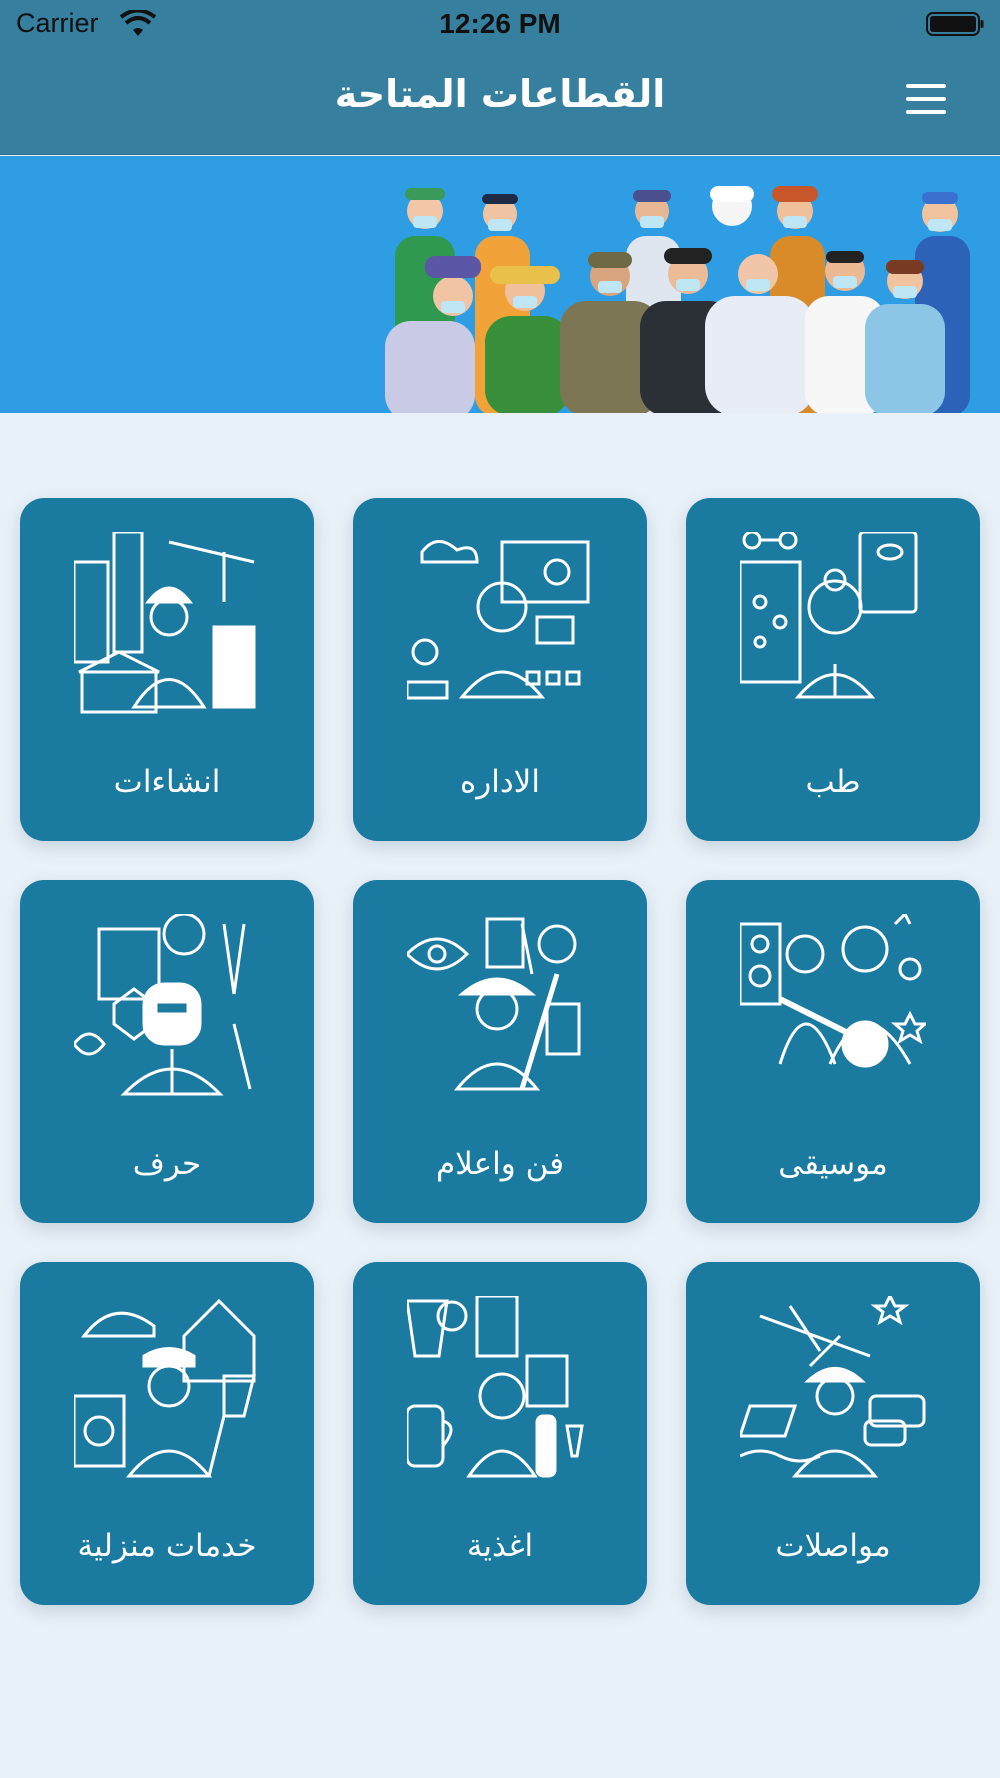  What do you see at coordinates (829, 615) in the screenshot?
I see `doctor-icon` at bounding box center [829, 615].